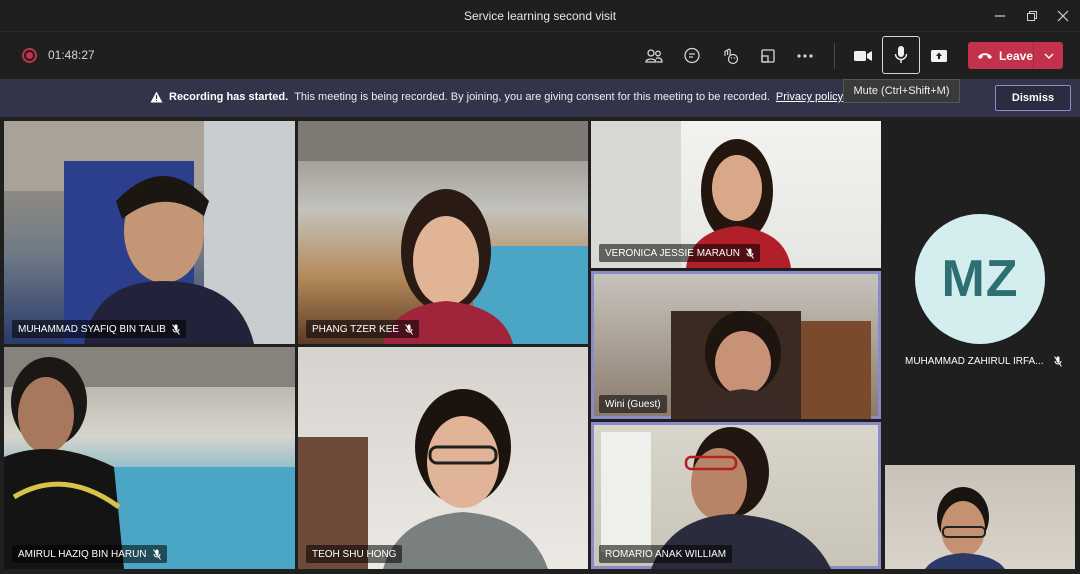  I want to click on participant-nameplate: ROMARIO ANAK WILLIAM, so click(666, 554).